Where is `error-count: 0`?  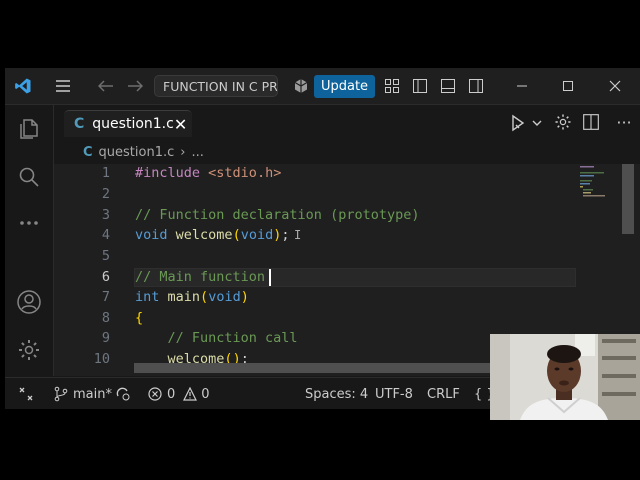 error-count: 0 is located at coordinates (171, 394).